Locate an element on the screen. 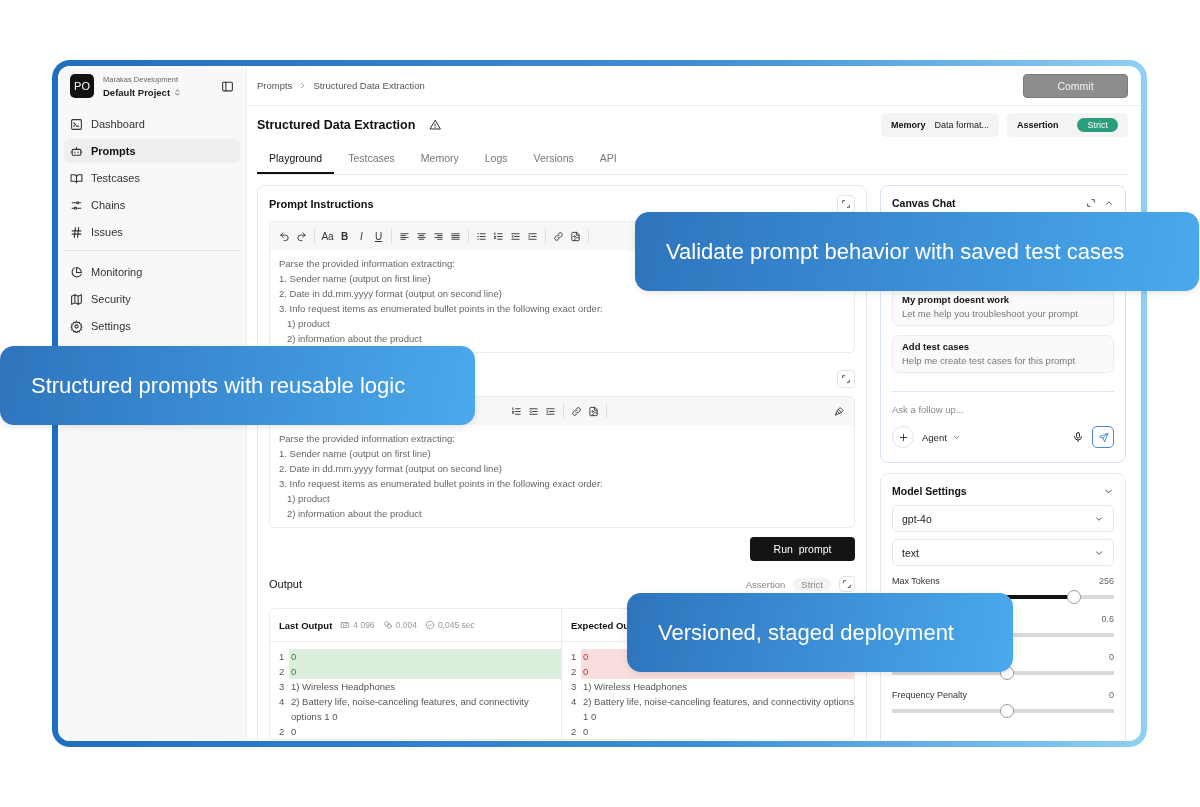 Image resolution: width=1200 pixels, height=807 pixels. callout-tooltip: Validate prompt behavior with saved test cases is located at coordinates (917, 251).